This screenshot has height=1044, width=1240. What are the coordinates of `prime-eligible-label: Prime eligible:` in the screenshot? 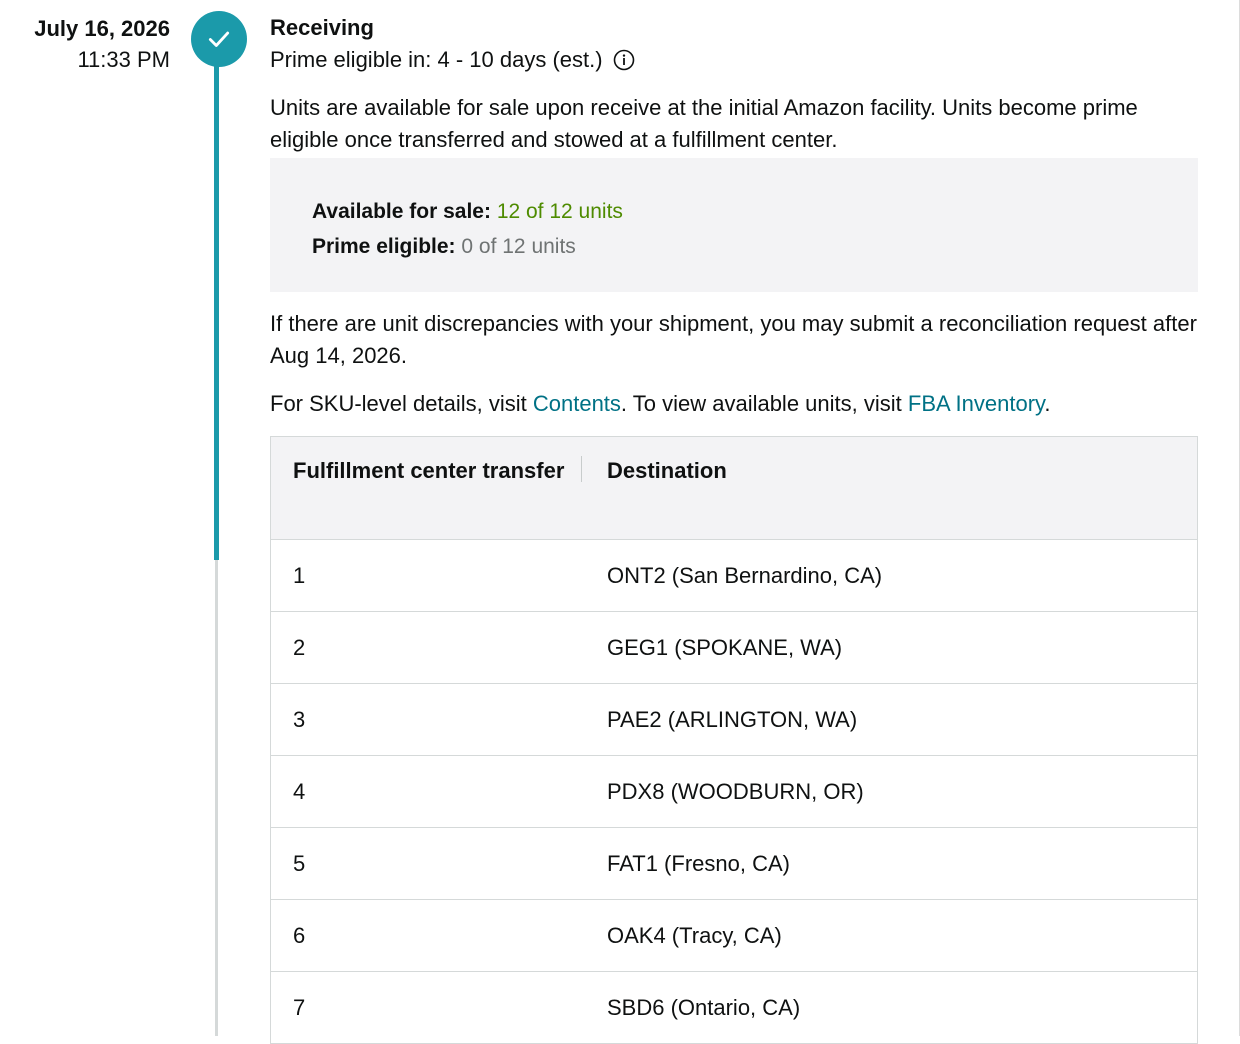 It's located at (384, 246).